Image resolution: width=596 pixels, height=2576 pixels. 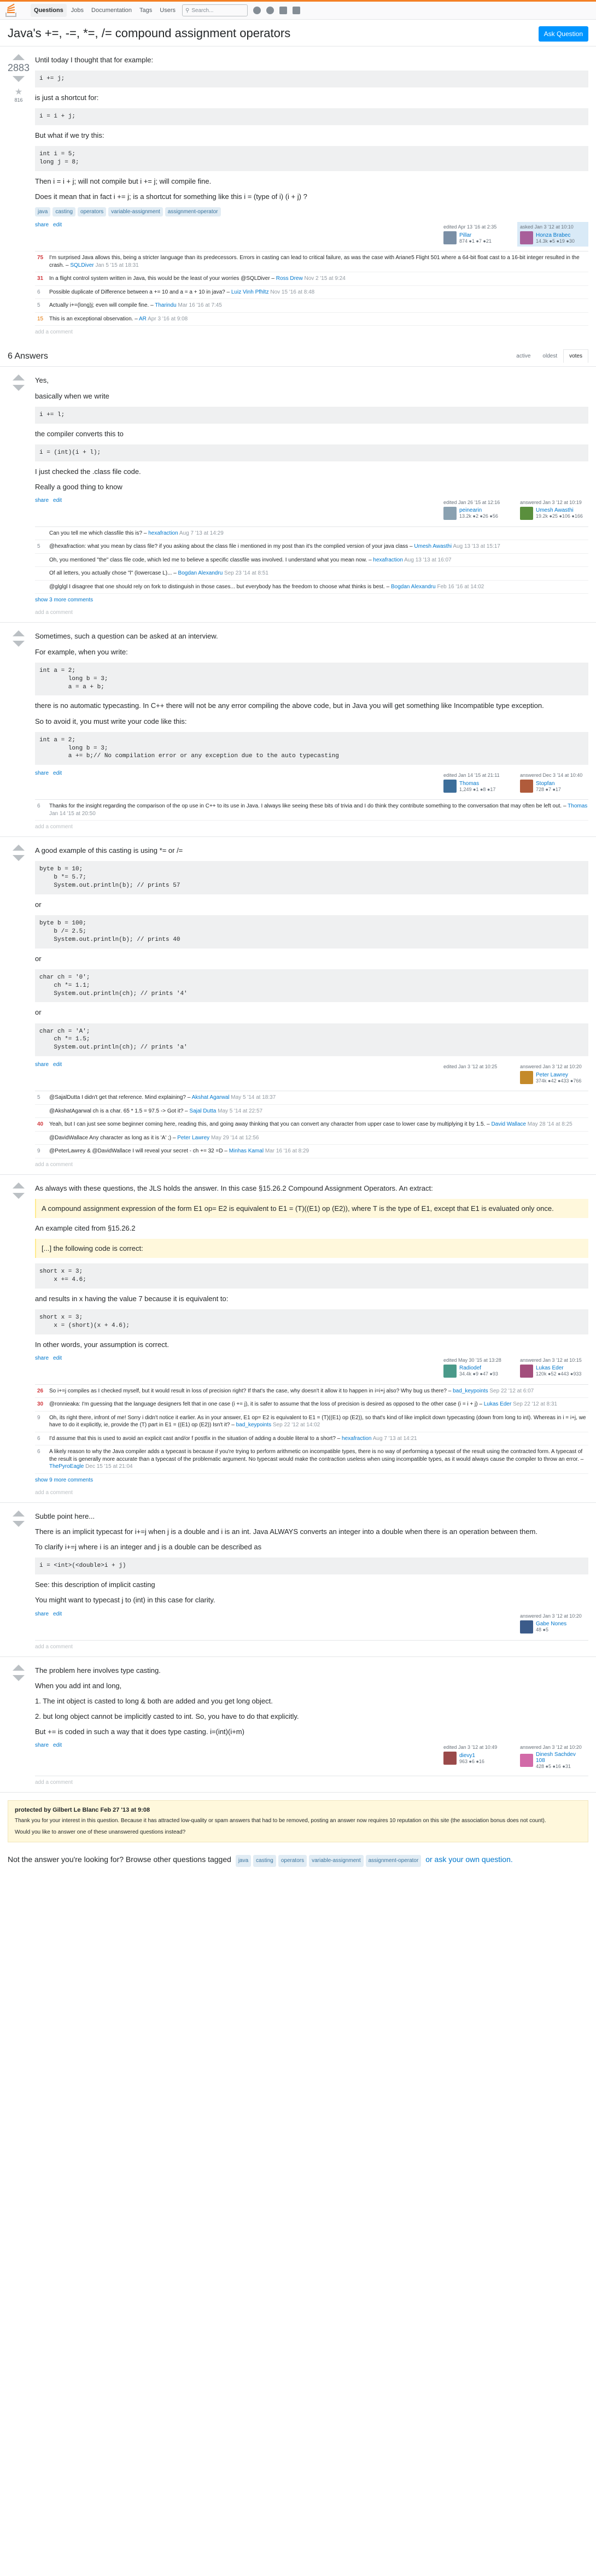 What do you see at coordinates (560, 510) in the screenshot?
I see `user-name-link: Umesh Awasthi` at bounding box center [560, 510].